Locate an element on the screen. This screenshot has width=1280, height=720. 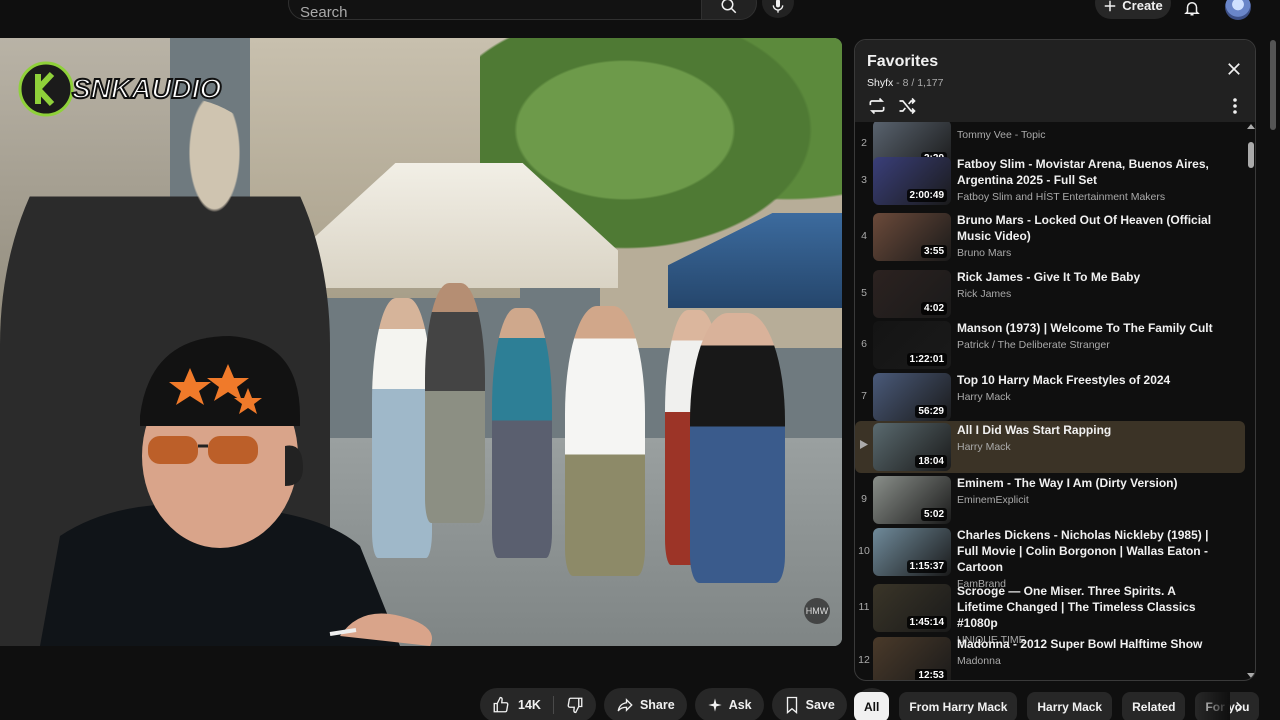
shuffle-icon is located at coordinates (907, 106).